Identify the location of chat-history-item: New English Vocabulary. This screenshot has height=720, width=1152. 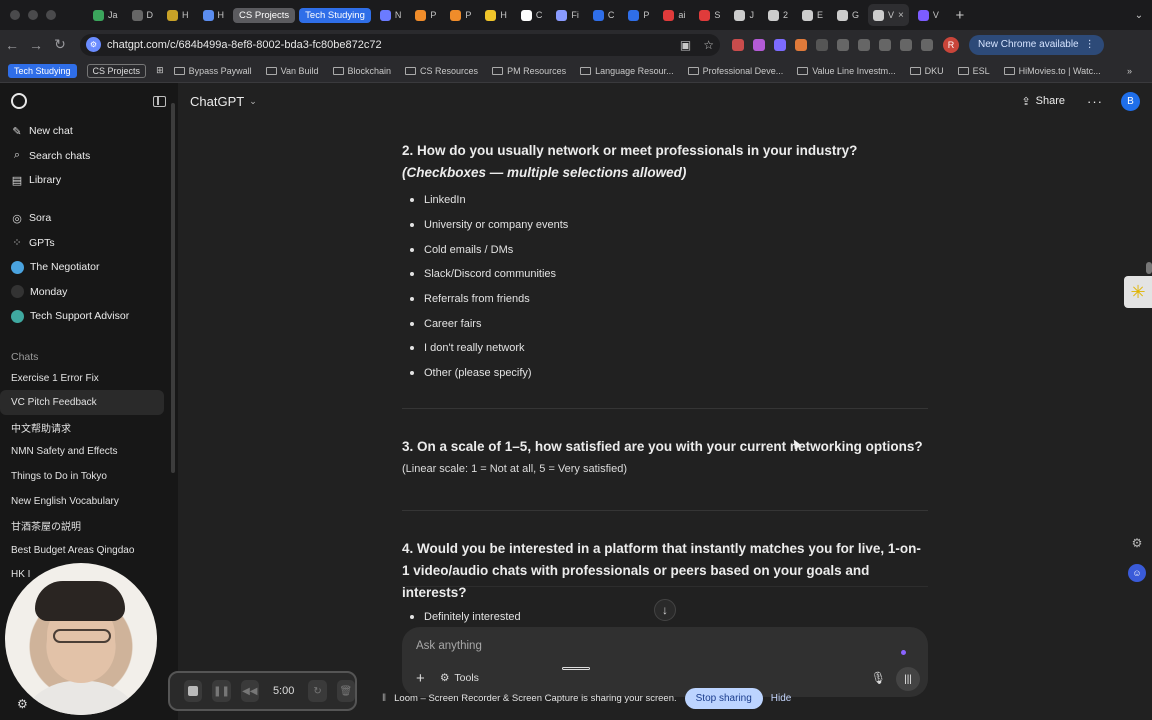
(82, 501).